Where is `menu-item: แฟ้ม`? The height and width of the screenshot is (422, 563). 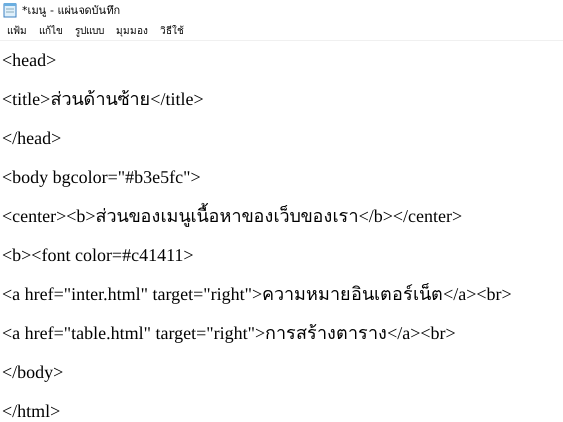 menu-item: แฟ้ม is located at coordinates (17, 30).